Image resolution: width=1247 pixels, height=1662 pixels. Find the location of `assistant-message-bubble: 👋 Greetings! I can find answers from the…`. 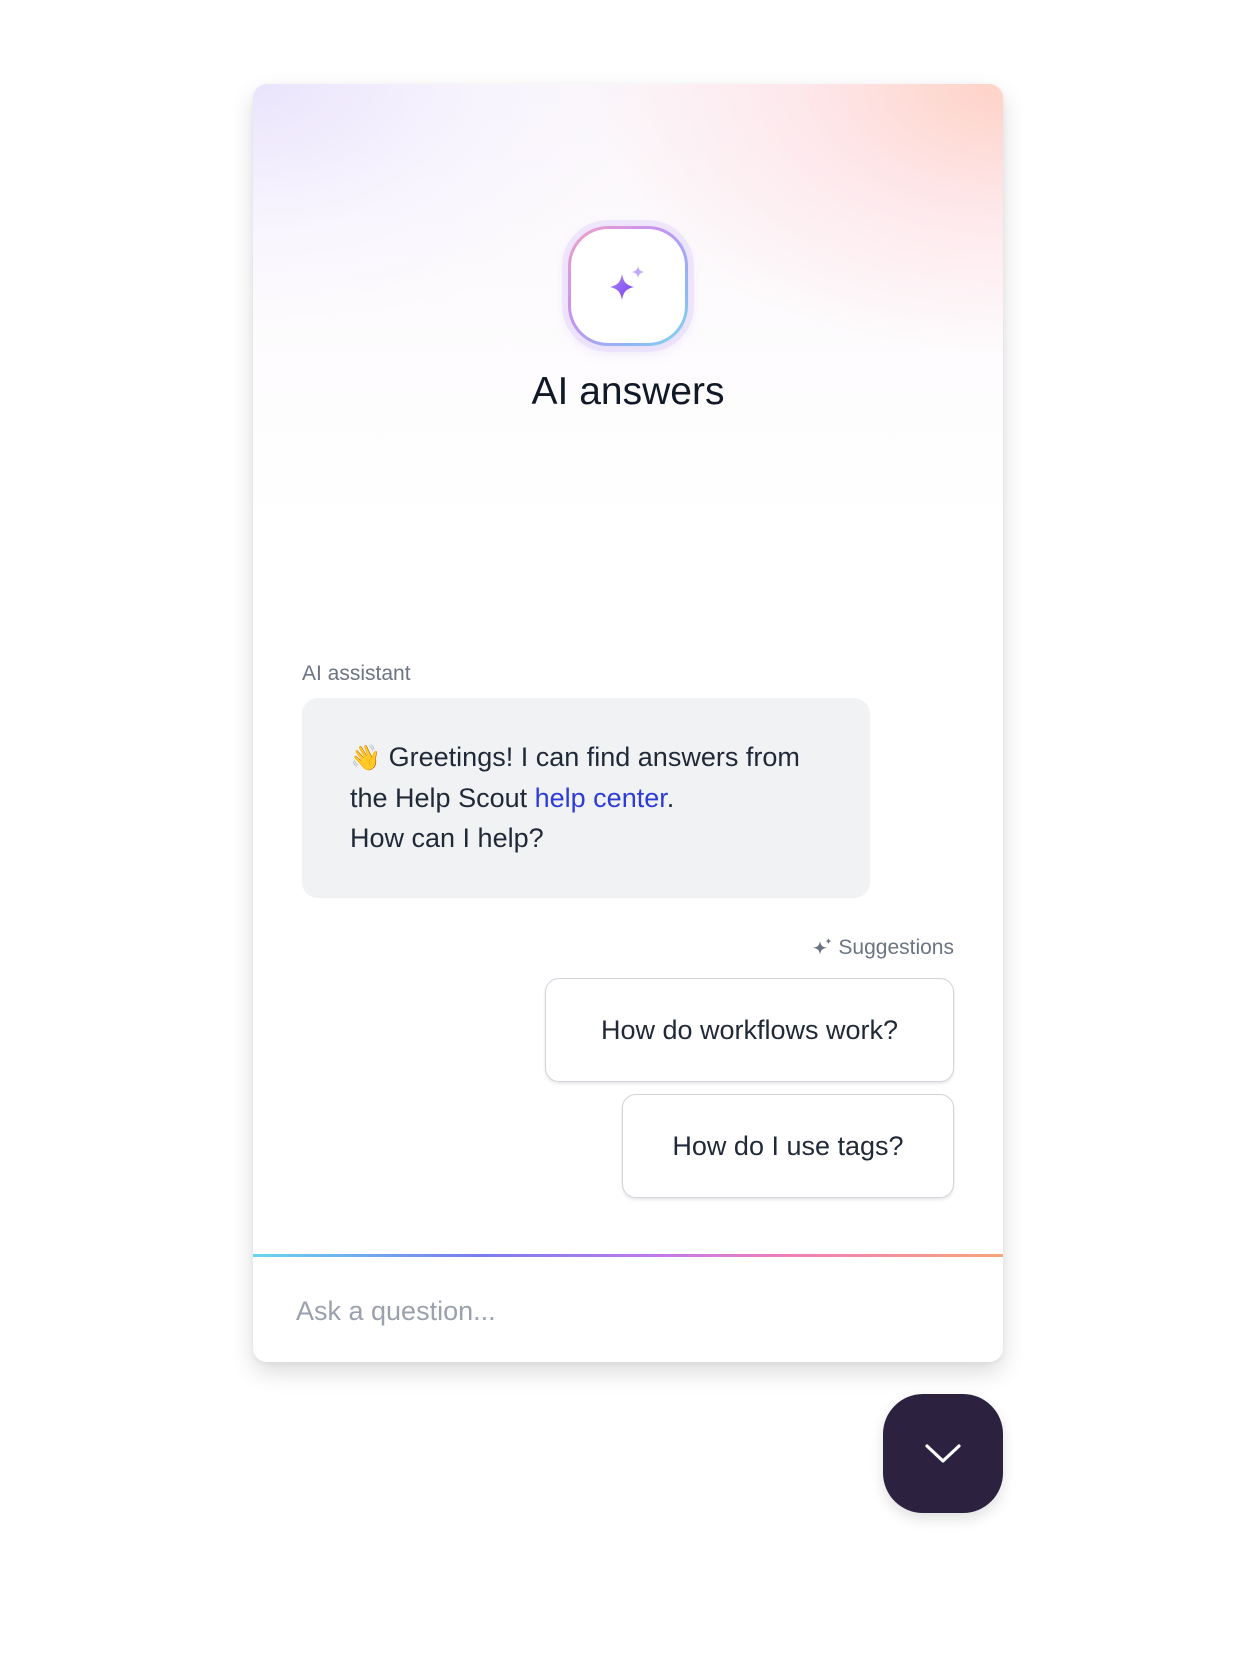

assistant-message-bubble: 👋 Greetings! I can find answers from the… is located at coordinates (586, 798).